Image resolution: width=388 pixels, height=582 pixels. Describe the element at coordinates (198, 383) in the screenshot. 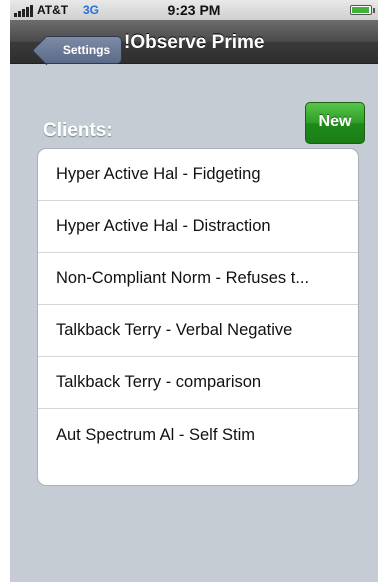

I see `list-item: Talkback Terry - comparison` at that location.